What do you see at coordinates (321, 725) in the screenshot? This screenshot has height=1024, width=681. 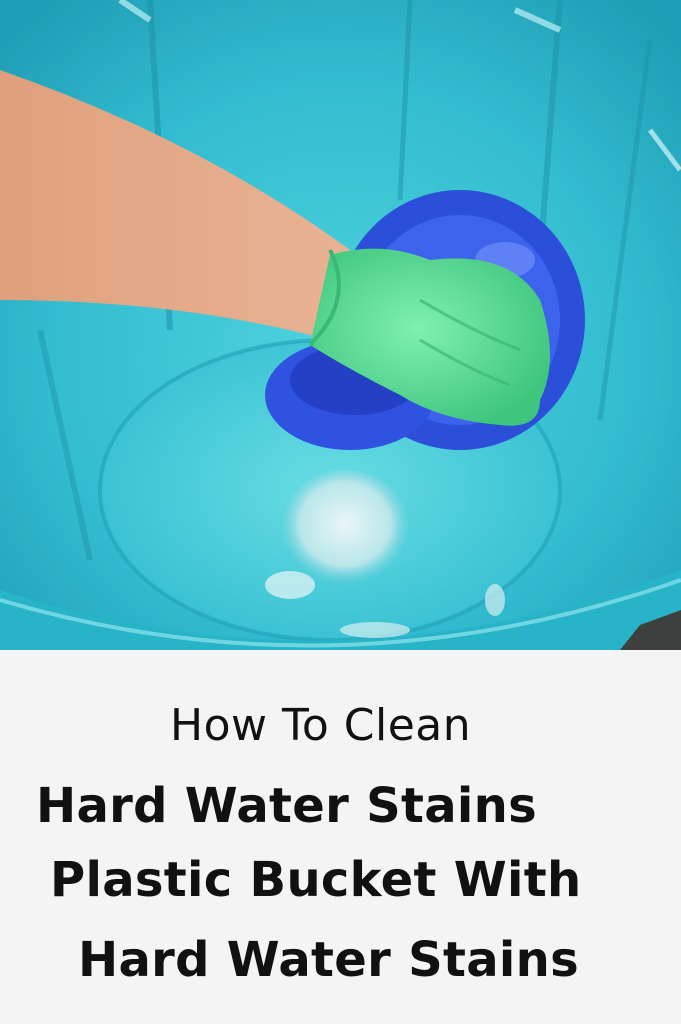 I see `caption-line-1: How To Clean` at bounding box center [321, 725].